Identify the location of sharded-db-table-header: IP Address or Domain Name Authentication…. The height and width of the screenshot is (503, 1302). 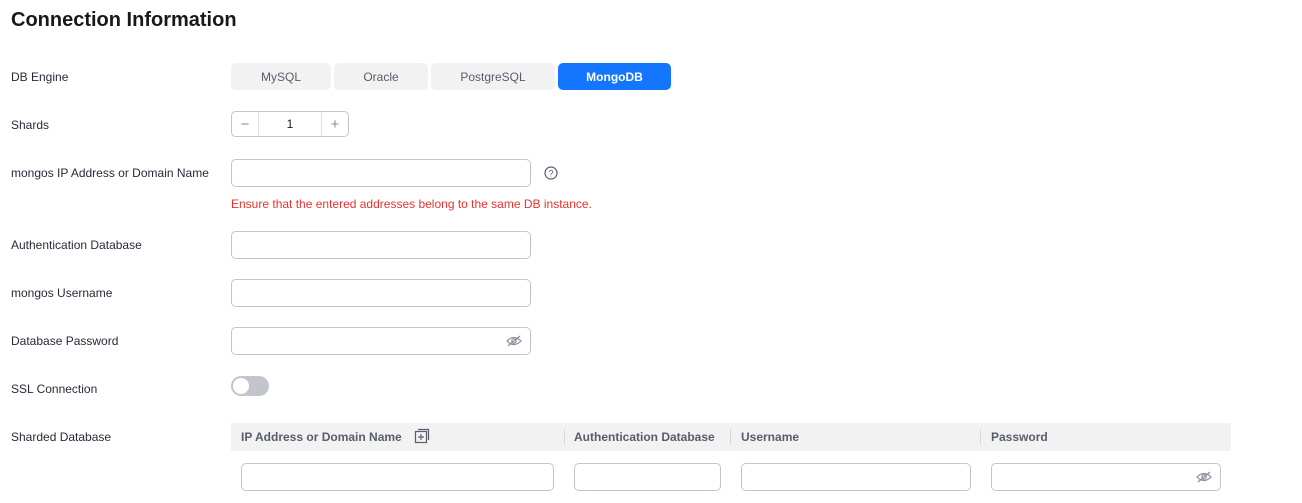
(731, 437).